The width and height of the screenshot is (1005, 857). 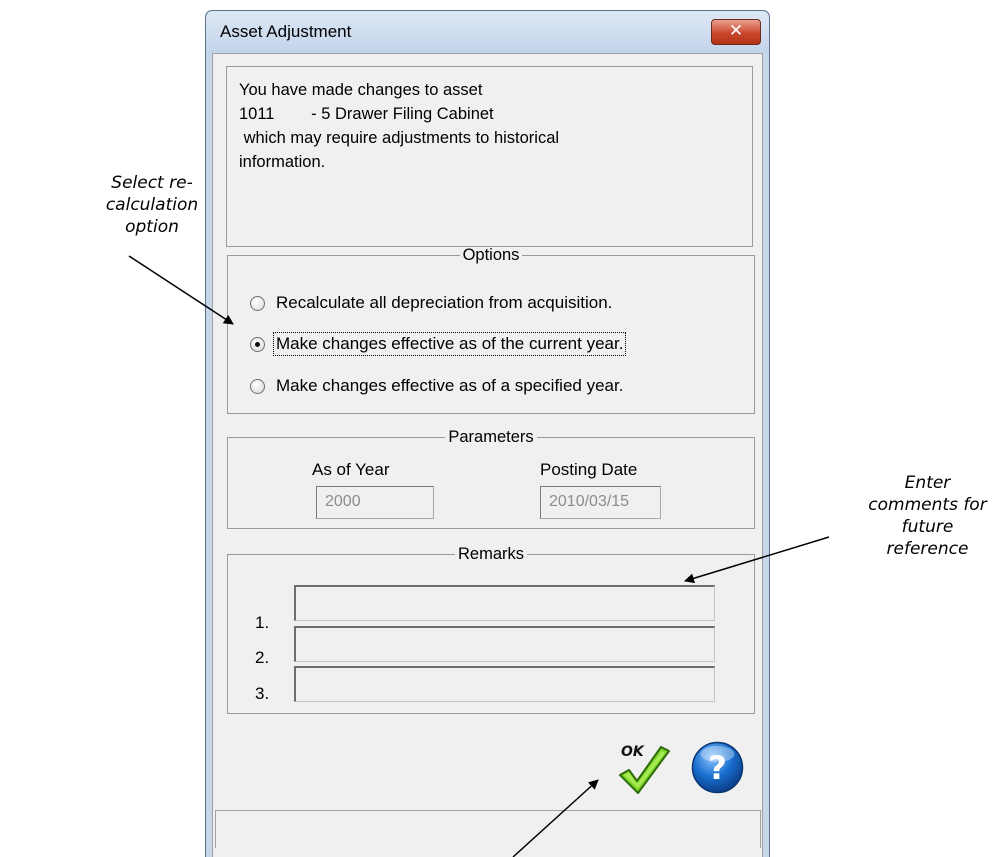 What do you see at coordinates (152, 227) in the screenshot?
I see `callout-line: option` at bounding box center [152, 227].